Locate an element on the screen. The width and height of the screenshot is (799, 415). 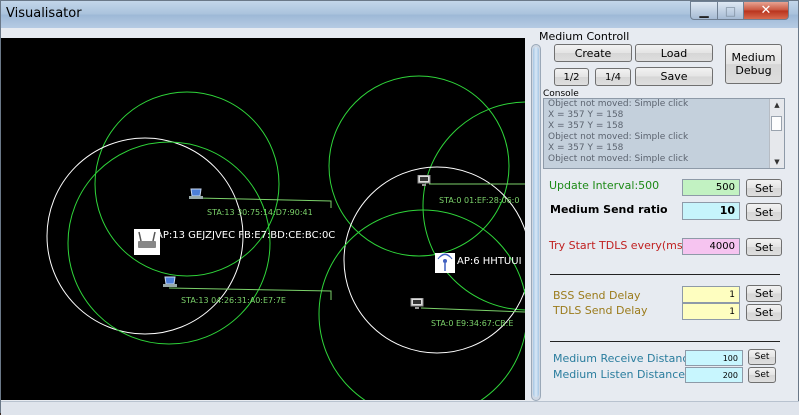
receive-distance-label: Medium Receive Distance is located at coordinates (624, 358).